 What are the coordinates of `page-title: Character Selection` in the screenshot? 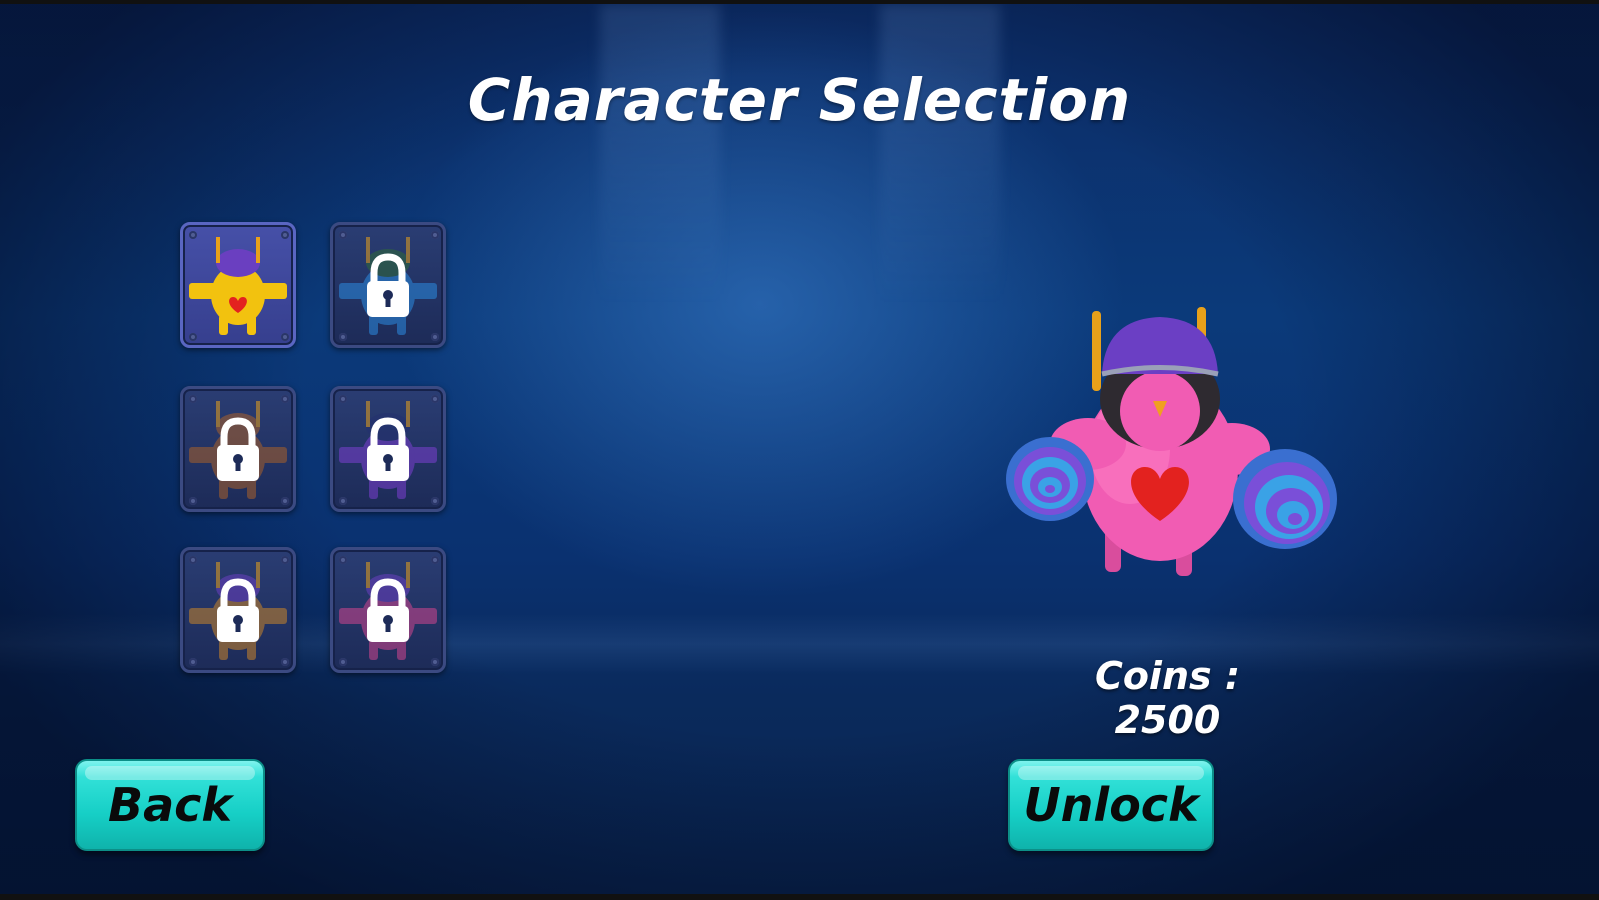 It's located at (799, 100).